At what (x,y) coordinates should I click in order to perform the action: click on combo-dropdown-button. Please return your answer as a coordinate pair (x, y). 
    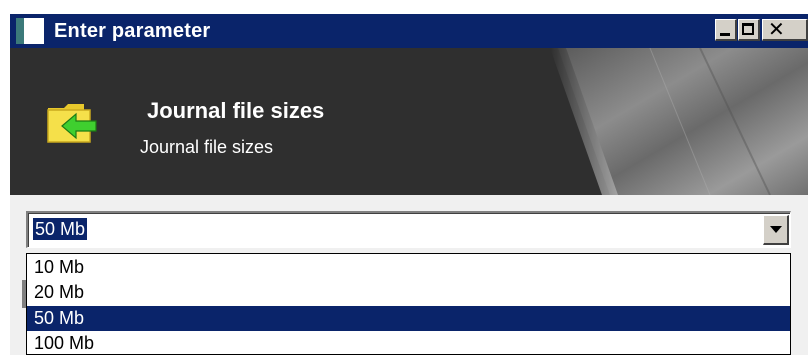
    Looking at the image, I should click on (776, 230).